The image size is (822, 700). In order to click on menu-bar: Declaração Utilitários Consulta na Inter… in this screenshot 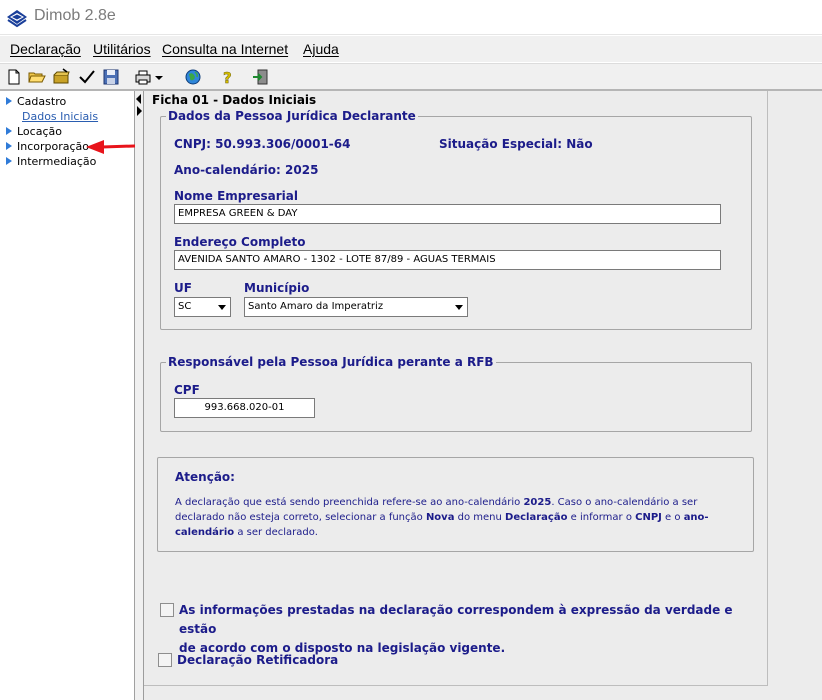, I will do `click(411, 49)`.